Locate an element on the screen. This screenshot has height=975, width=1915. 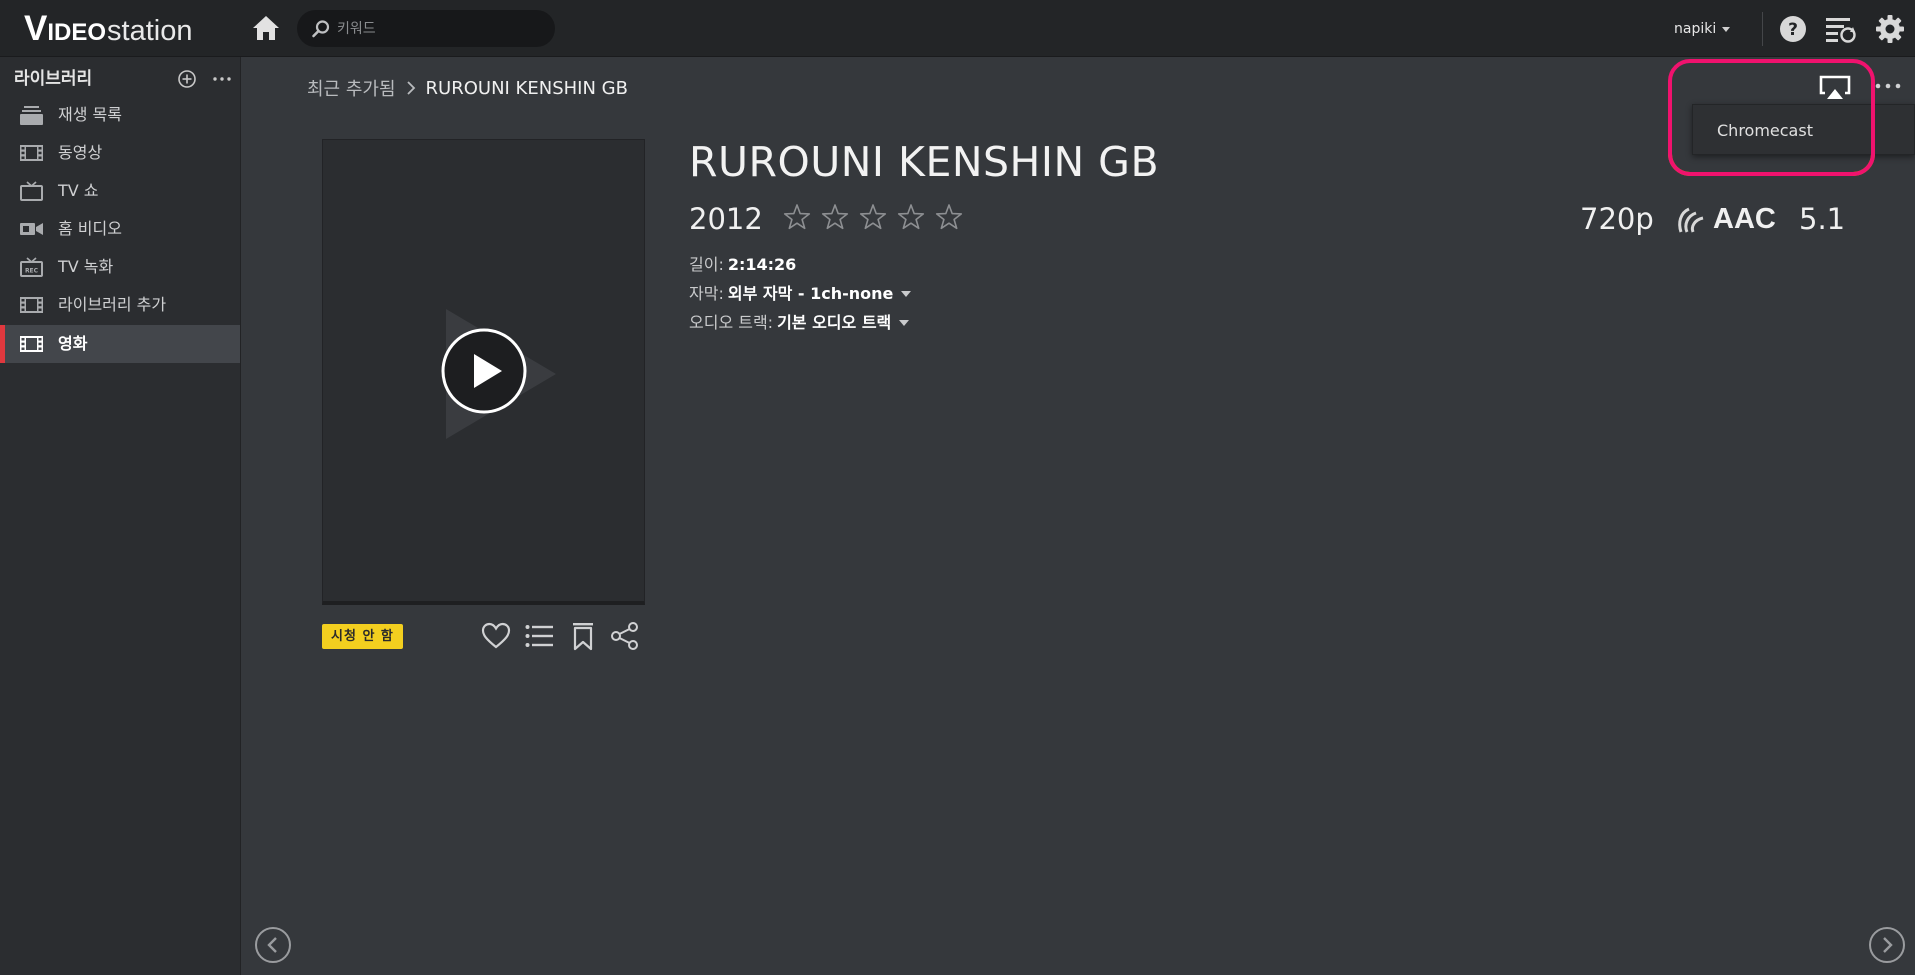
sidebar-item-playlist: 재생 목록 is located at coordinates (120, 115).